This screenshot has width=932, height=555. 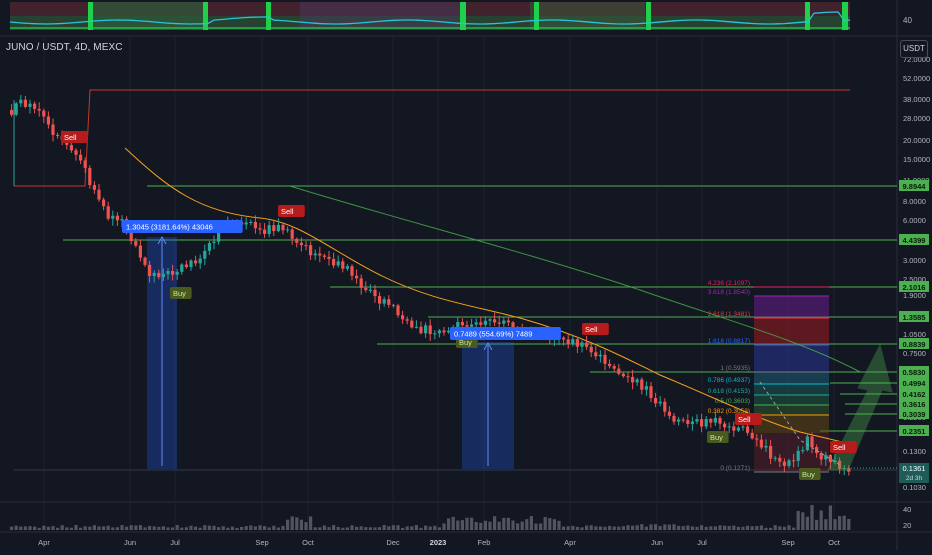 I want to click on price-tick-label: 20.0000, so click(x=916, y=140).